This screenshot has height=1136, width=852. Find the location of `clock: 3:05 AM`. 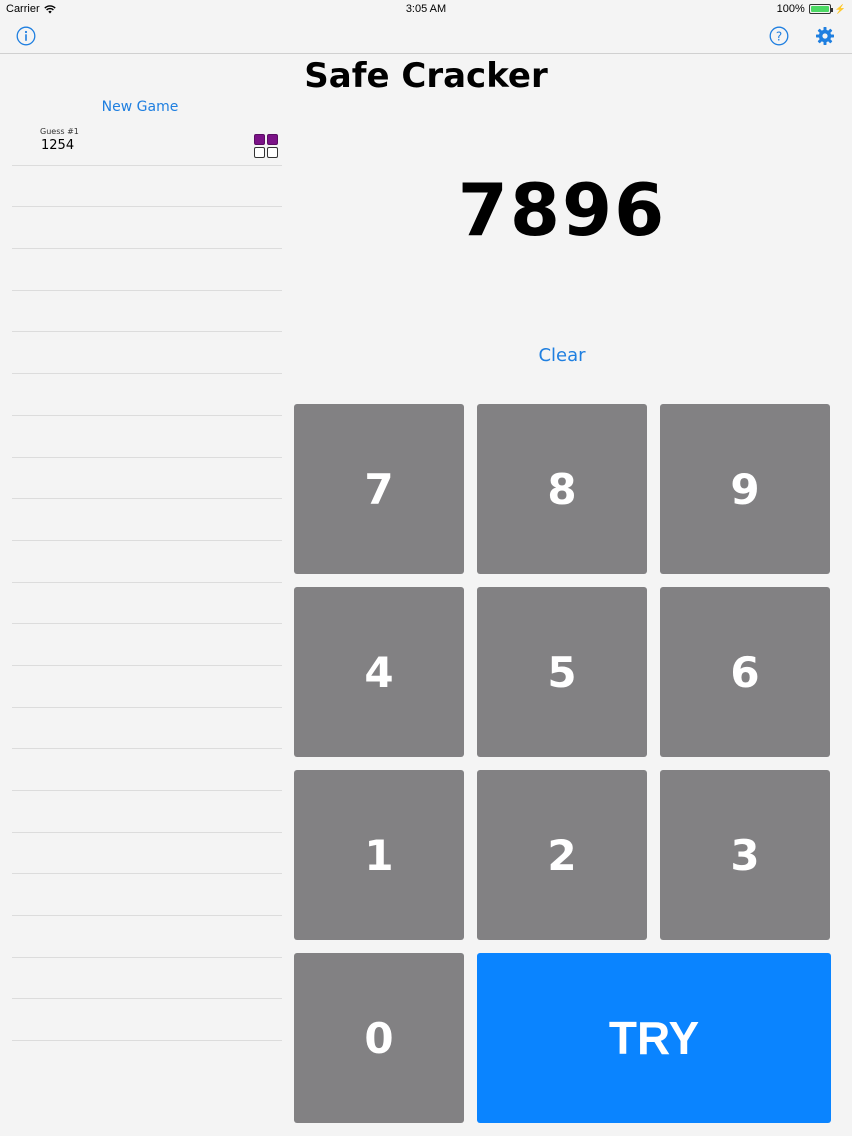

clock: 3:05 AM is located at coordinates (426, 9).